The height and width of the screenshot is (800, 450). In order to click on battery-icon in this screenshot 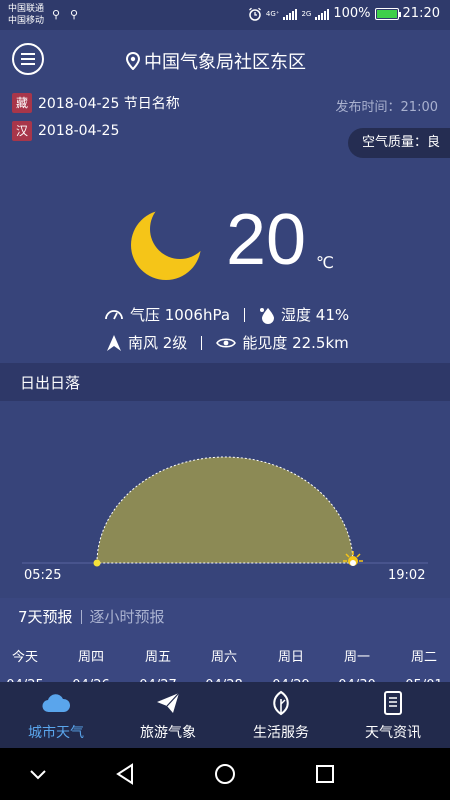, I will do `click(387, 13)`.